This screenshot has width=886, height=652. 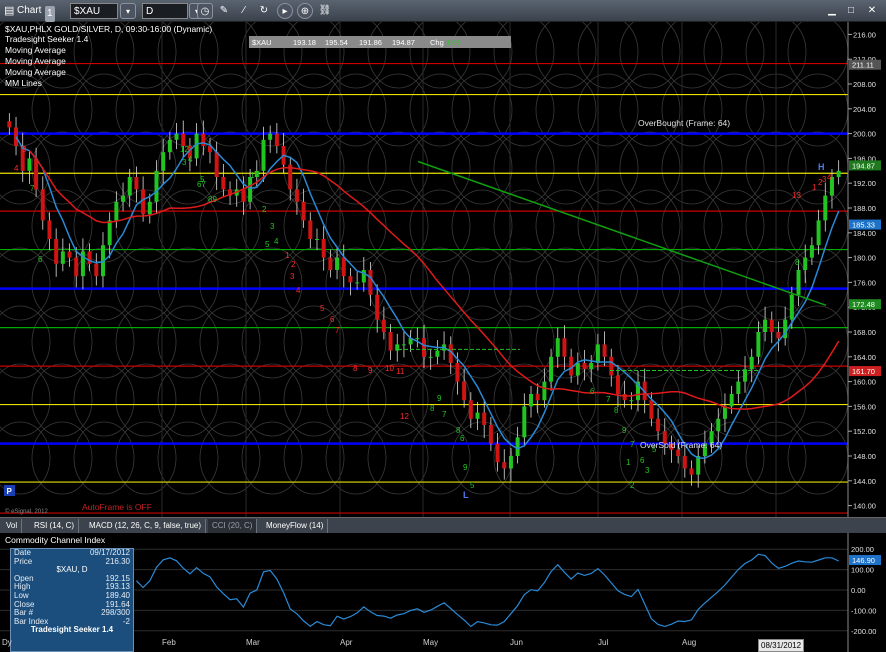 I want to click on pencil-icon: ✎, so click(x=224, y=11).